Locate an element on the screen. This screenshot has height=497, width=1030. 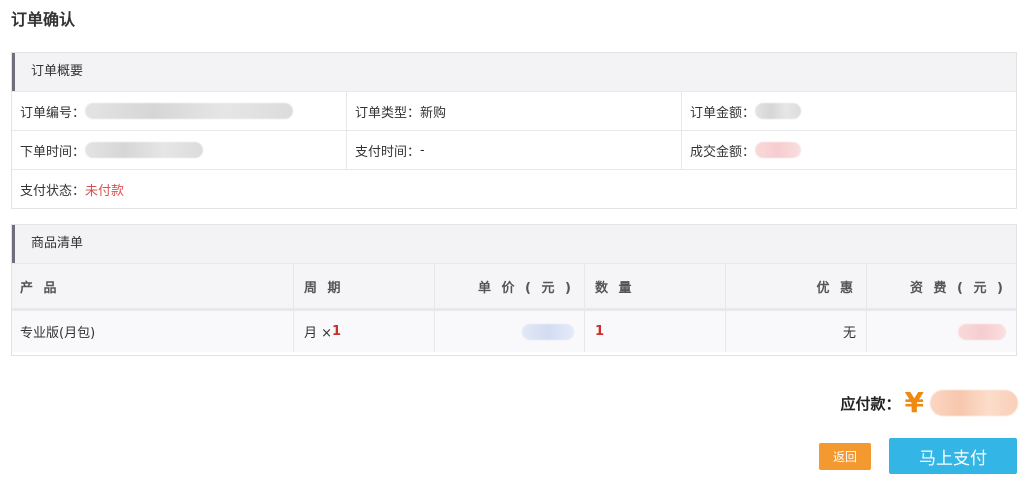
pay-now-button: 马上支付 is located at coordinates (953, 456).